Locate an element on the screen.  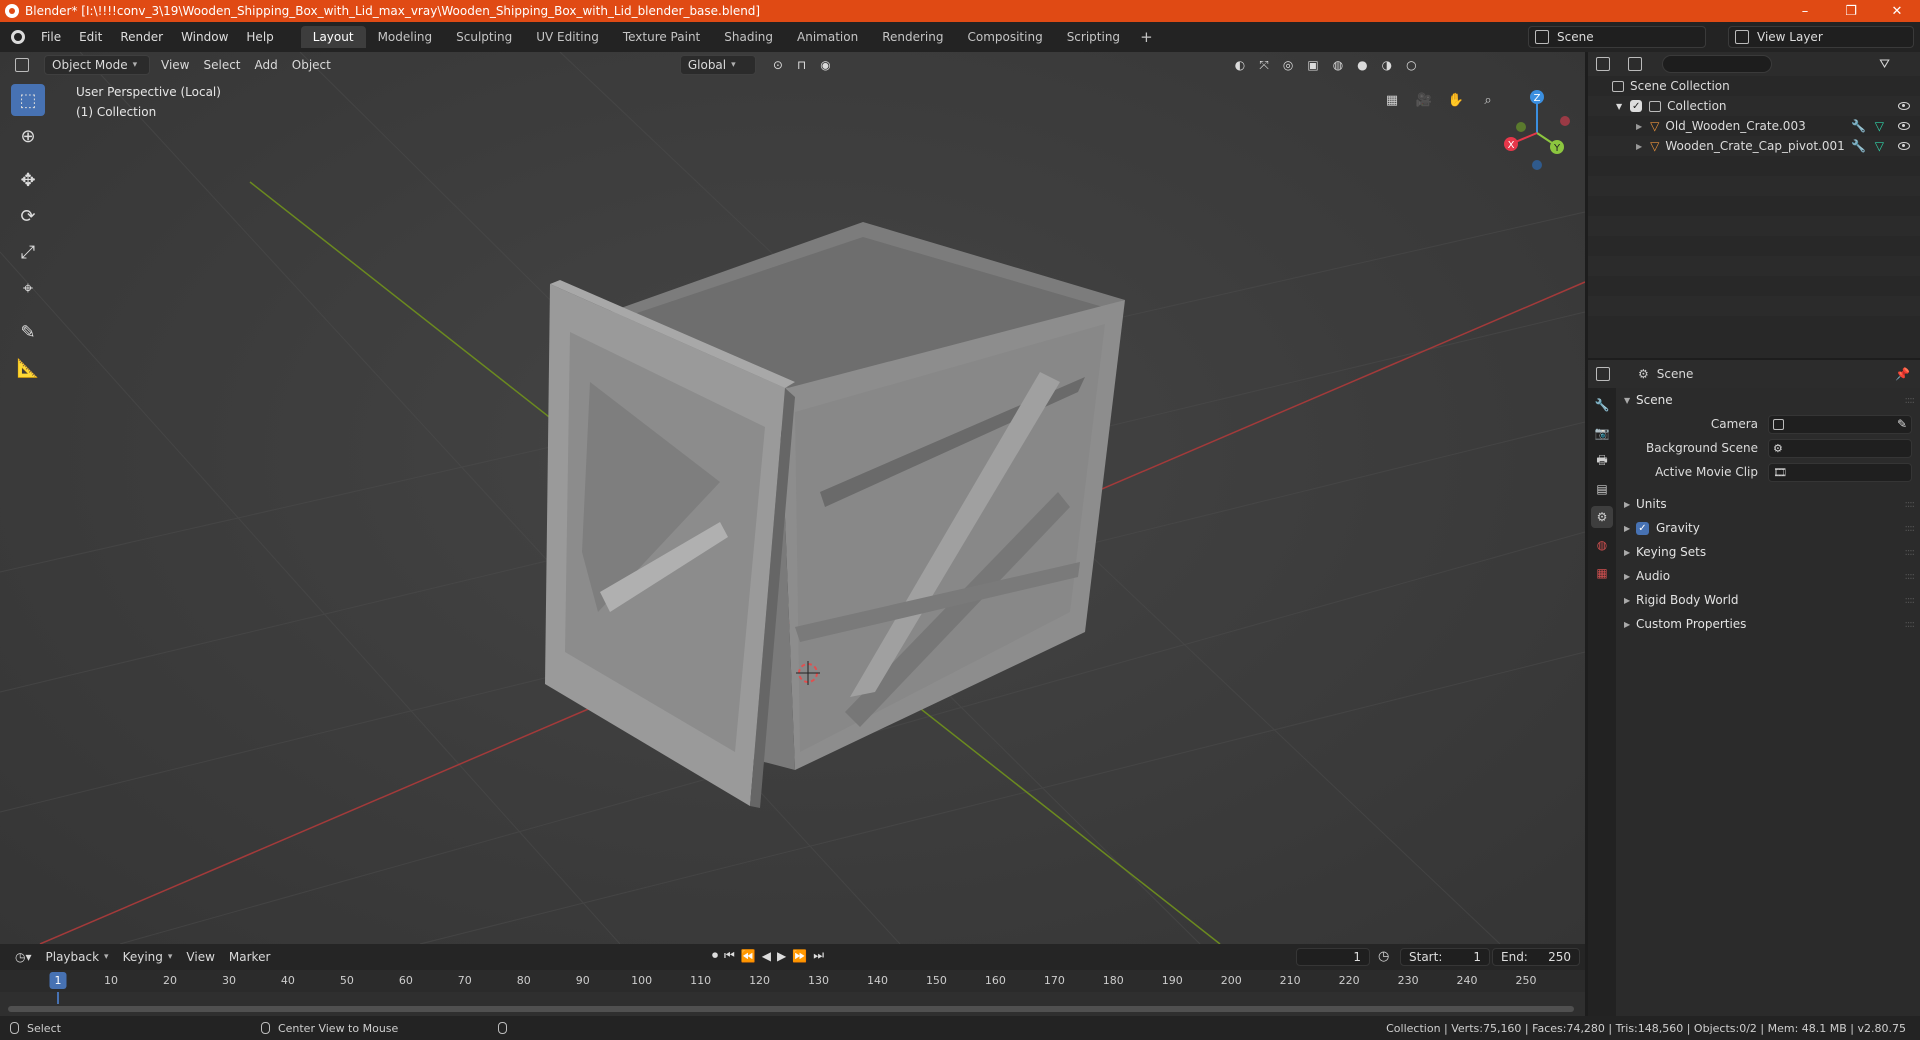
pin-icon: 📌 is located at coordinates (1902, 374).